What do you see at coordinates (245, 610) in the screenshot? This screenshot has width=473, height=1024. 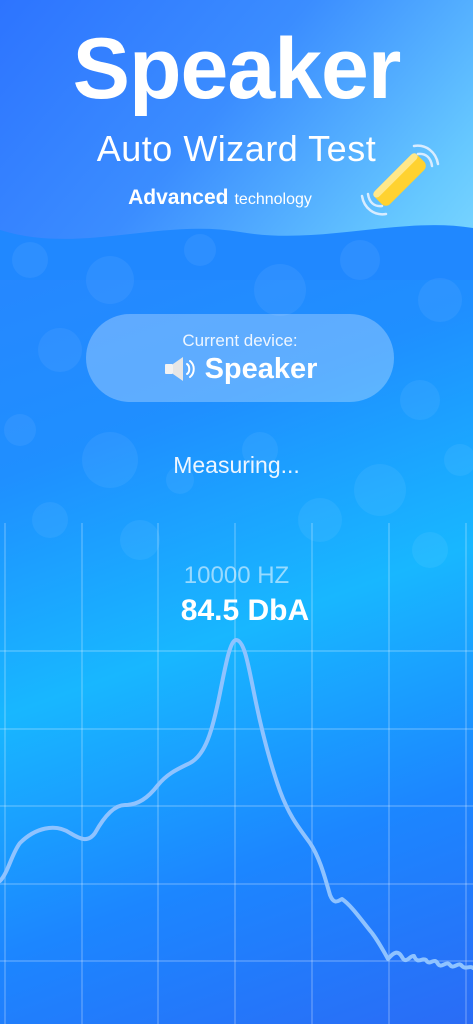 I see `level-readout: 84.5 DbA` at bounding box center [245, 610].